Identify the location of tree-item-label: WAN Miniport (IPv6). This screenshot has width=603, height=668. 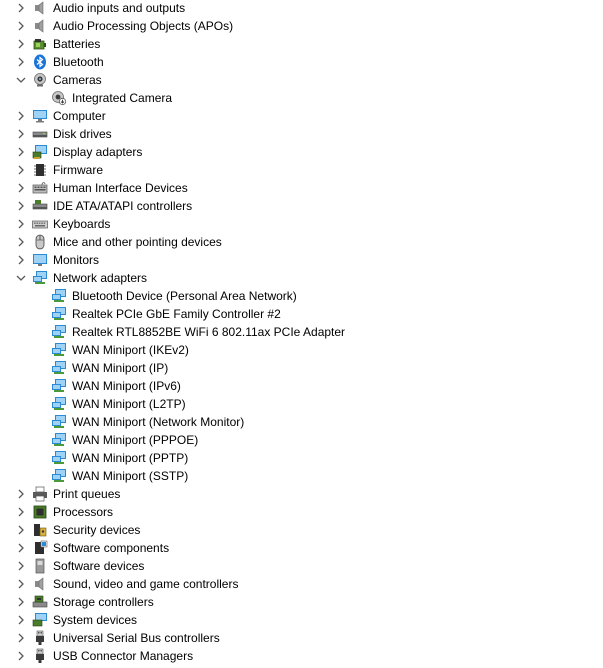
(126, 386).